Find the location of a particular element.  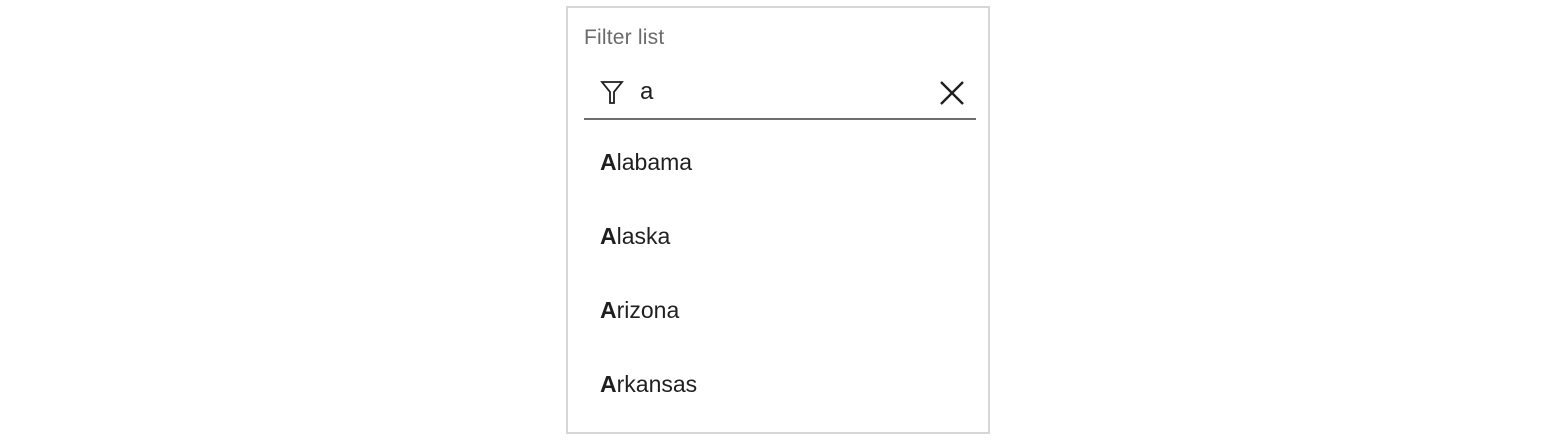

filter-input is located at coordinates (780, 92).